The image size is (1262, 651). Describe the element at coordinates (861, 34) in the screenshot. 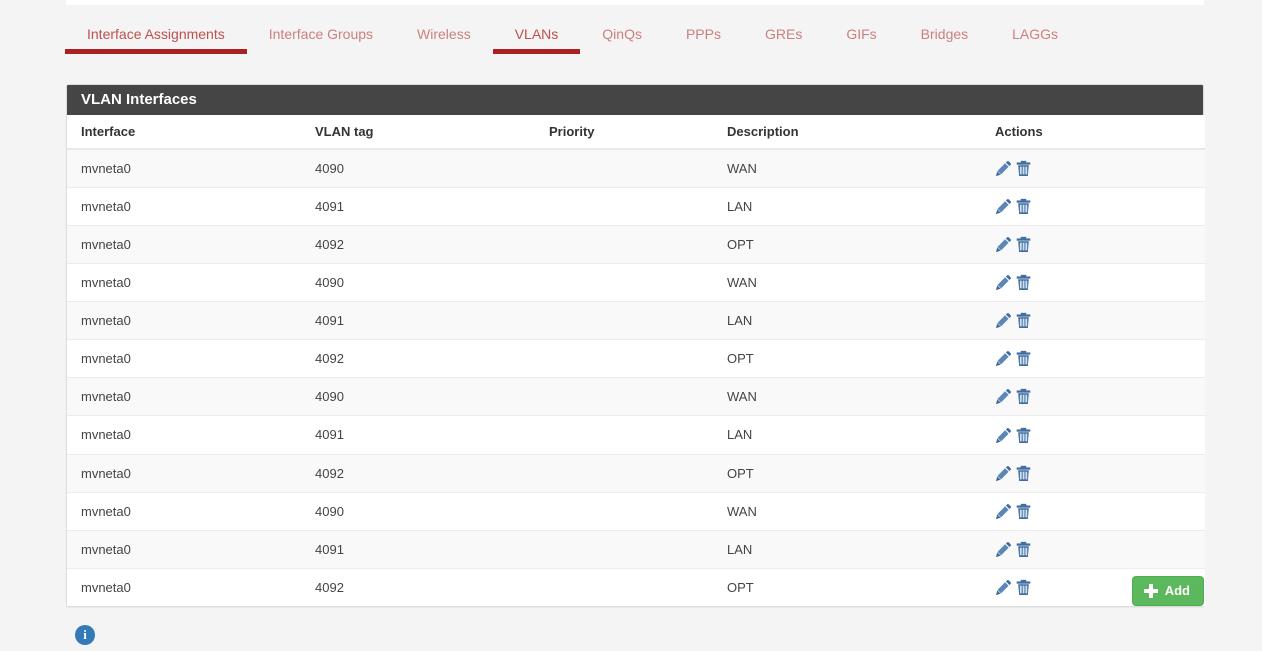

I see `tab-label: GIFs` at that location.